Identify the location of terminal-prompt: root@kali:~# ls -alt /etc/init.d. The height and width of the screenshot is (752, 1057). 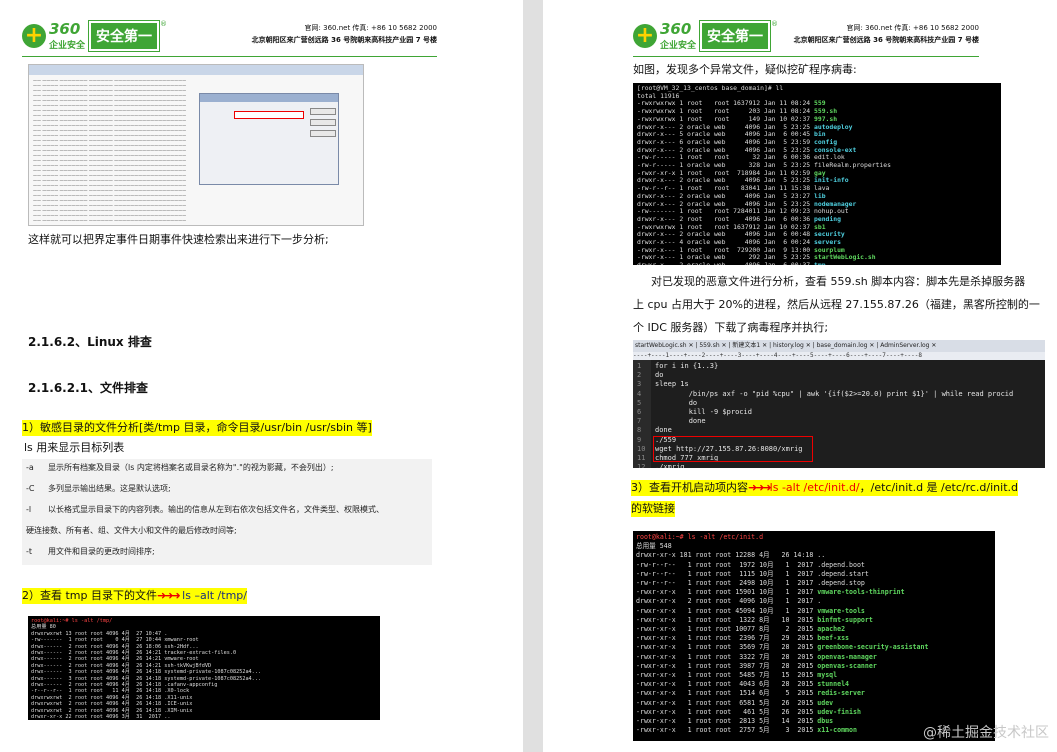
(700, 537).